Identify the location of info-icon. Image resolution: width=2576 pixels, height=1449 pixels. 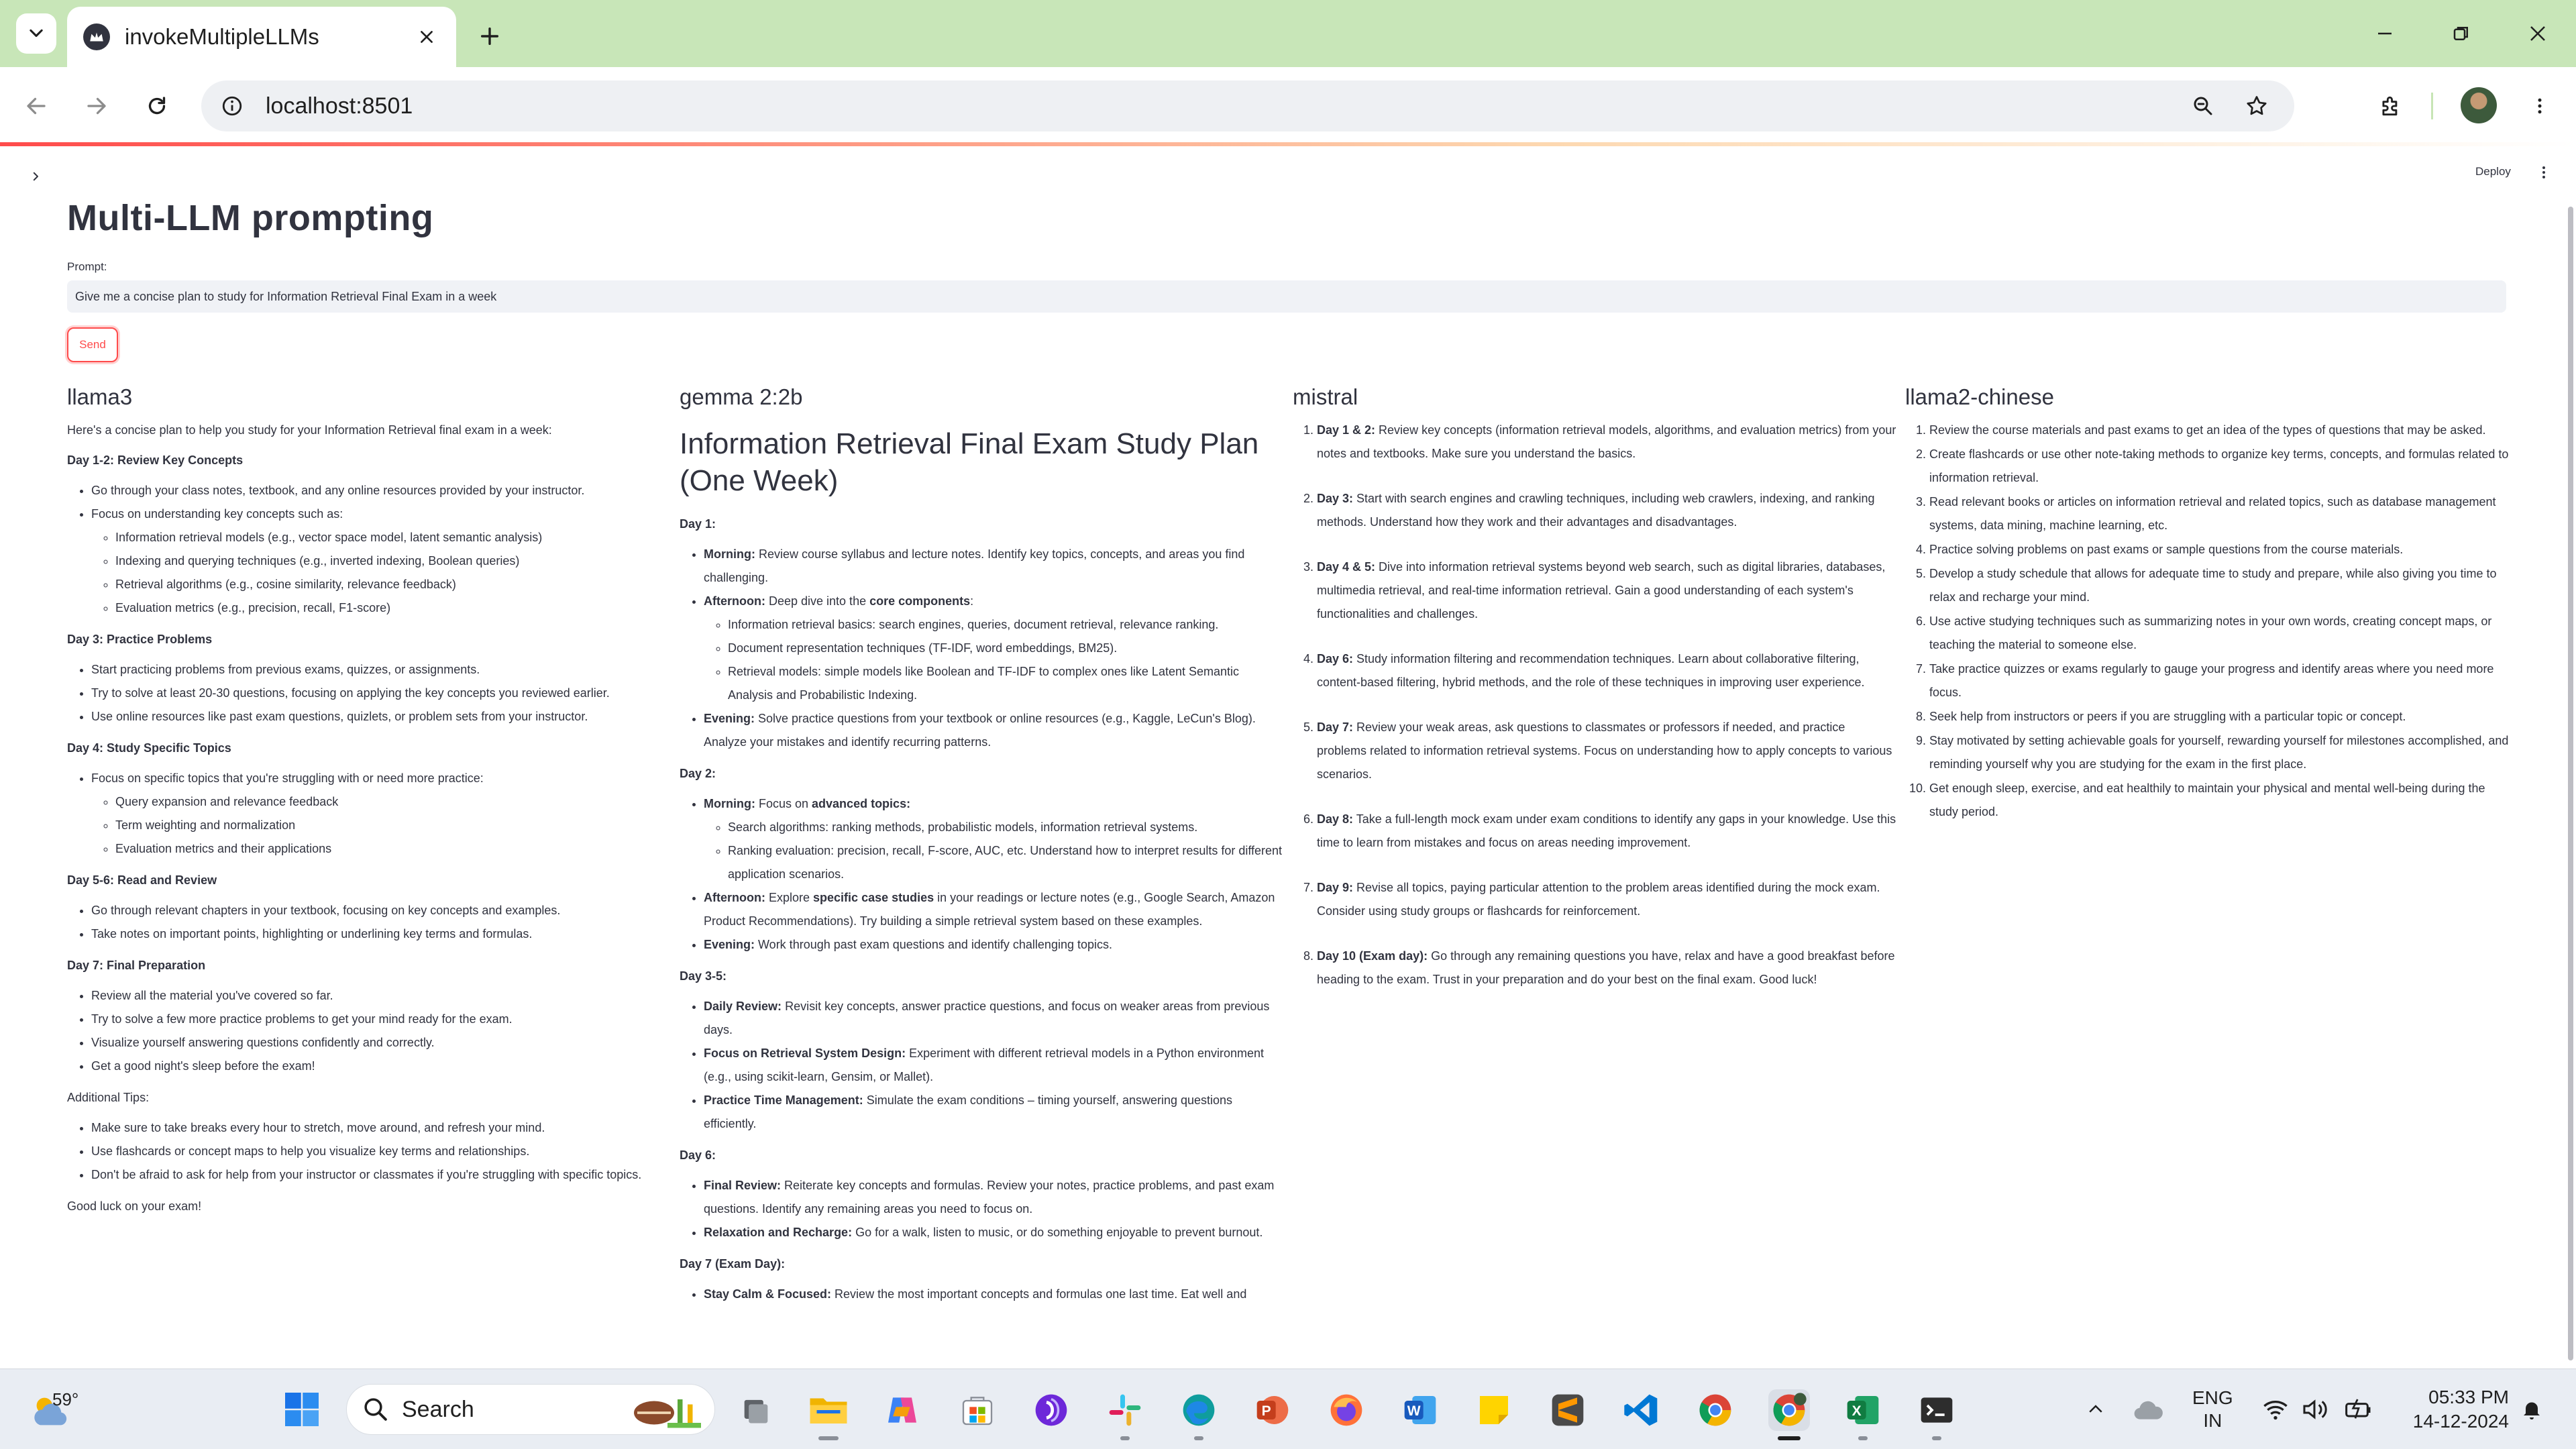
(232, 106).